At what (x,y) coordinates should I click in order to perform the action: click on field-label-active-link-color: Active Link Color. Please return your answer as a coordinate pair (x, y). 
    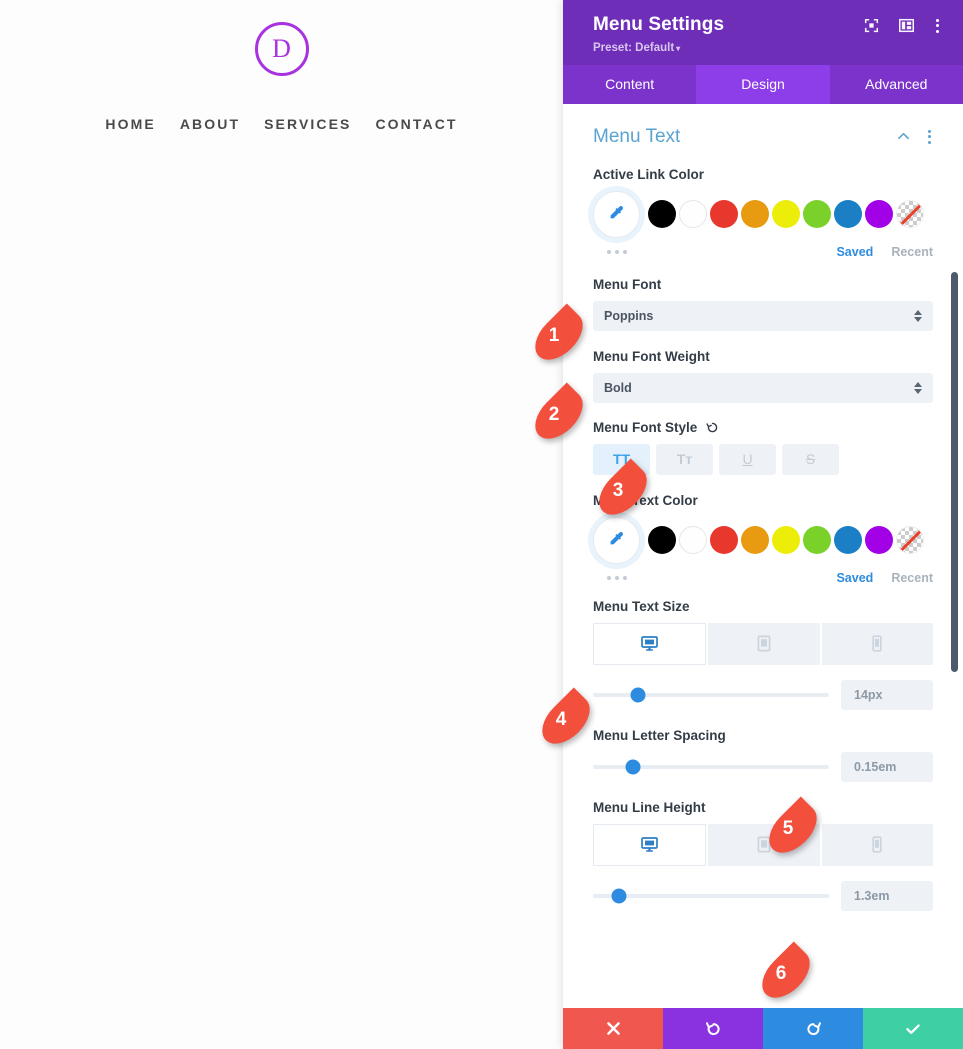
    Looking at the image, I should click on (649, 174).